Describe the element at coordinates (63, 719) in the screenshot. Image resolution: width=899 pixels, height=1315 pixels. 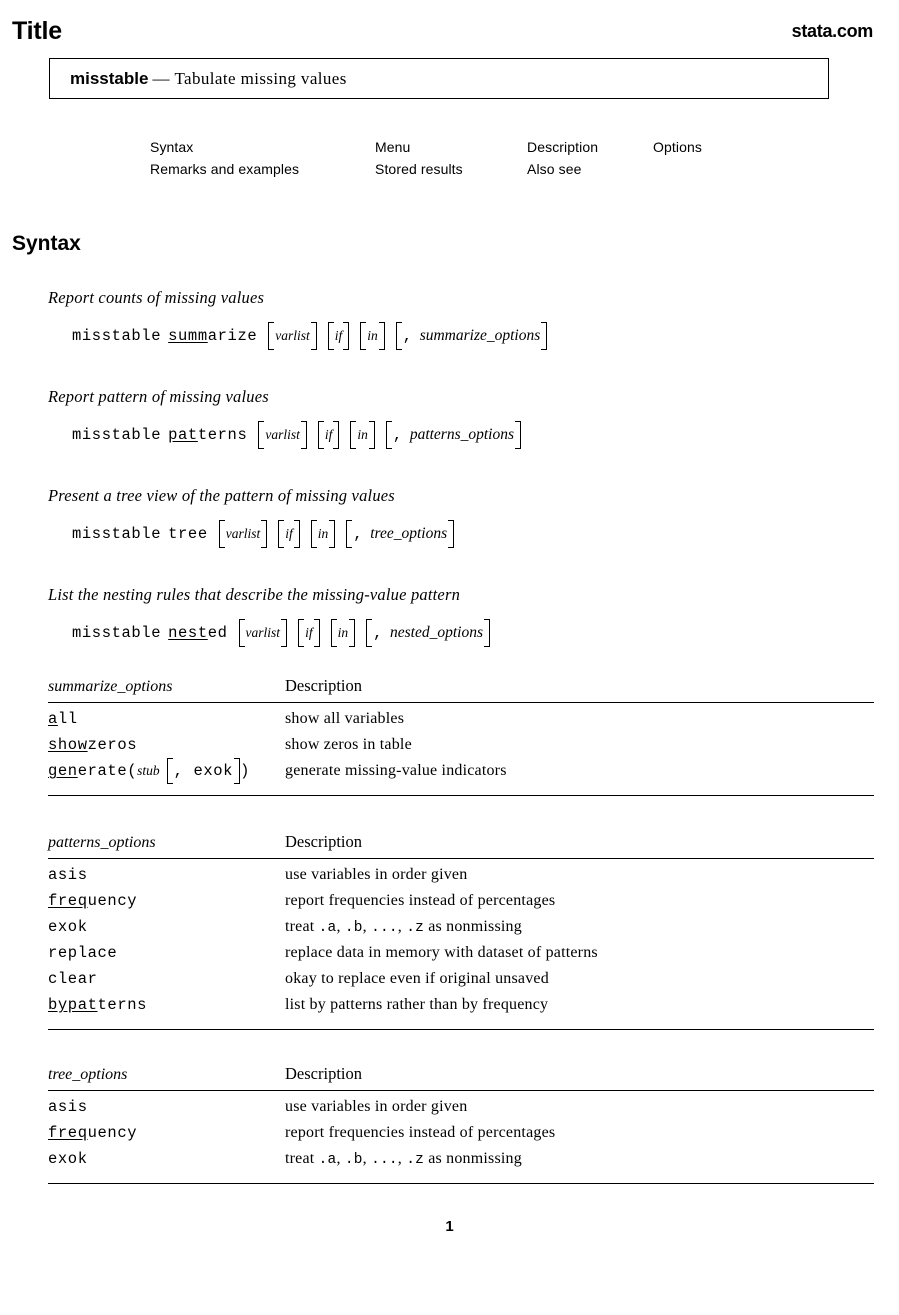
I see `option-name: all` at that location.